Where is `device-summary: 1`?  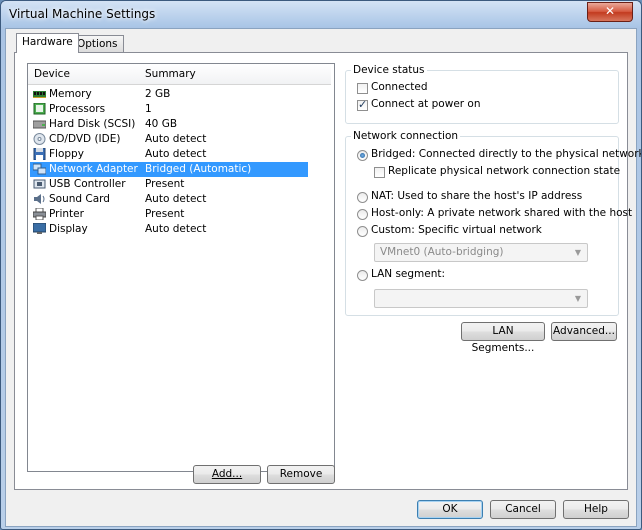
device-summary: 1 is located at coordinates (148, 109).